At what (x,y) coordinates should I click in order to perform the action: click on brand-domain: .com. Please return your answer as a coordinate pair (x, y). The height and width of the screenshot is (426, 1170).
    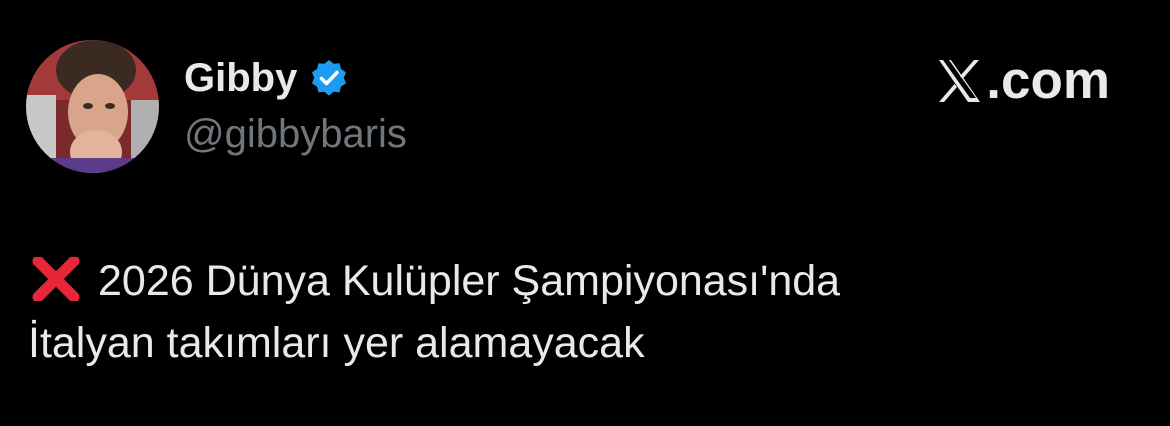
    Looking at the image, I should click on (1048, 80).